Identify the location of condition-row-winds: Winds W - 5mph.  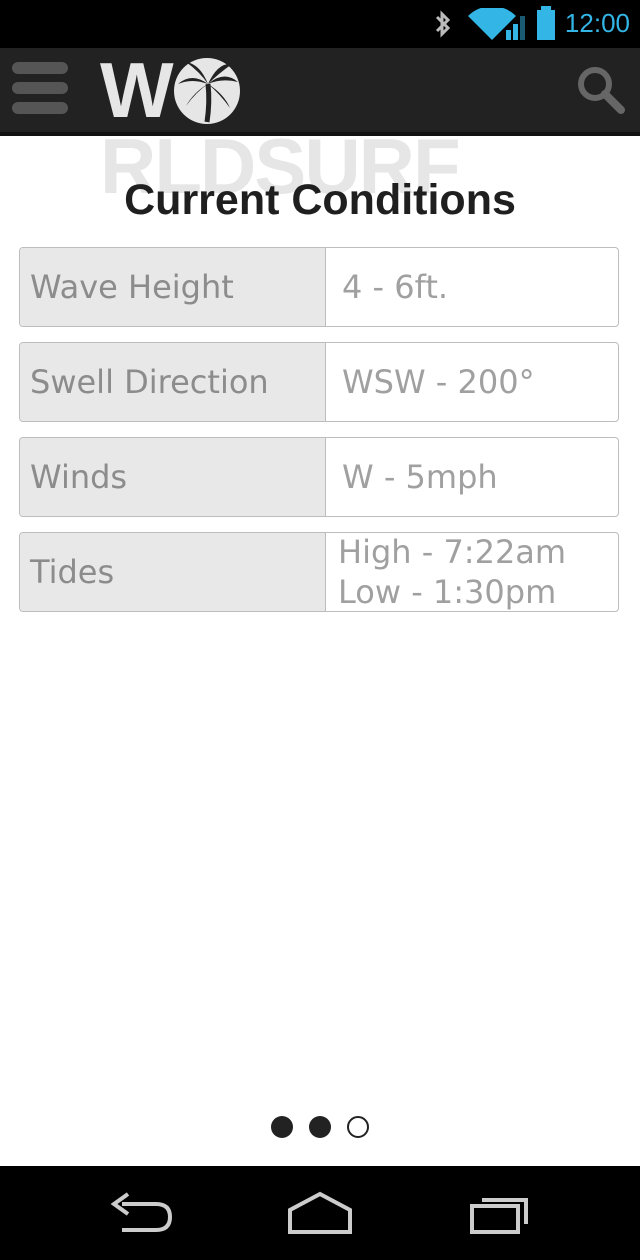
(319, 477).